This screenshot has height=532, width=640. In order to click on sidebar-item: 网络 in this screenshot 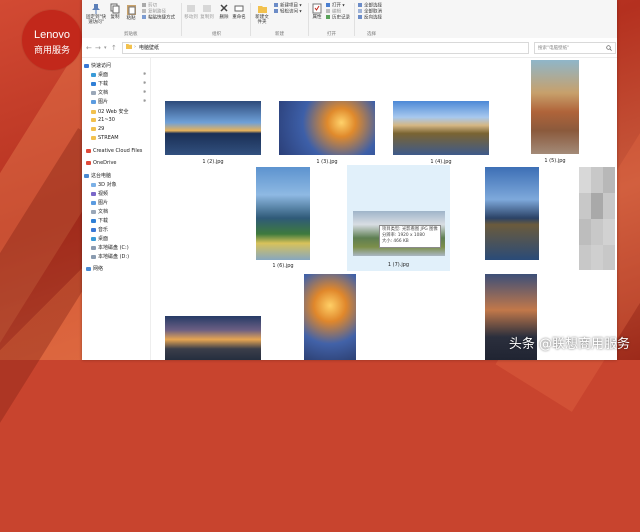, I will do `click(94, 268)`.